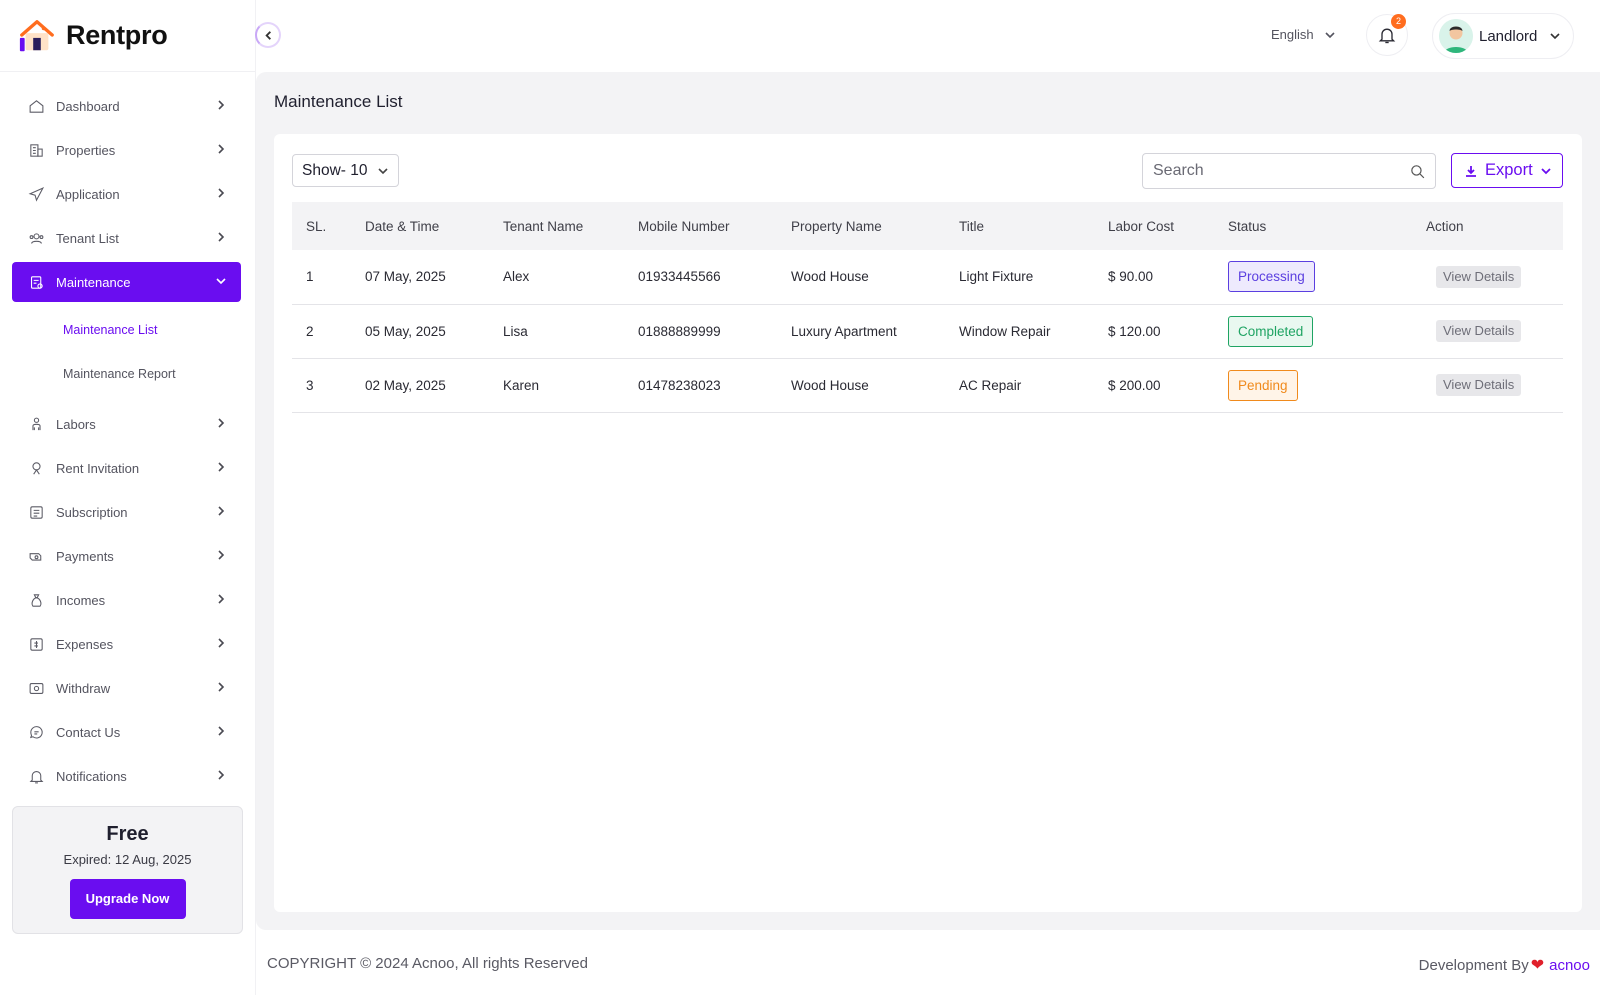 Image resolution: width=1600 pixels, height=995 pixels. What do you see at coordinates (1508, 36) in the screenshot?
I see `user-role: Landlord` at bounding box center [1508, 36].